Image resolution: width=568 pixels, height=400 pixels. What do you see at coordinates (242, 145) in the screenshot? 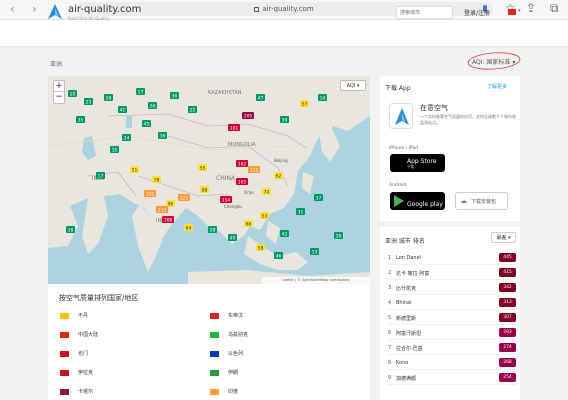
I see `map-label: MONGOLIA` at bounding box center [242, 145].